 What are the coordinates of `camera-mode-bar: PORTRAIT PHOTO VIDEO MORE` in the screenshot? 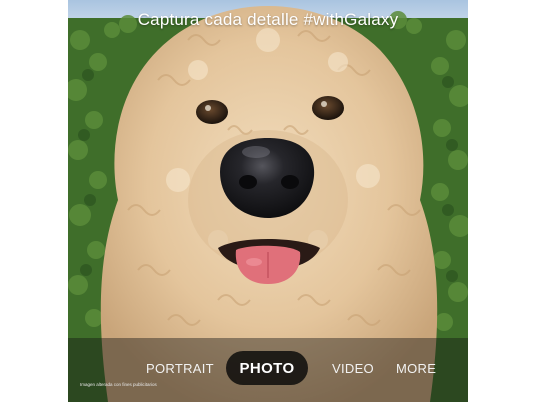 It's located at (268, 370).